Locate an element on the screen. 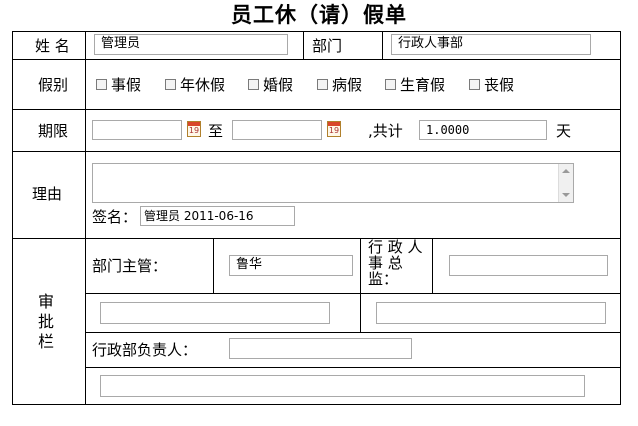 The height and width of the screenshot is (426, 638). leave-type-option: 生育假 is located at coordinates (423, 85).